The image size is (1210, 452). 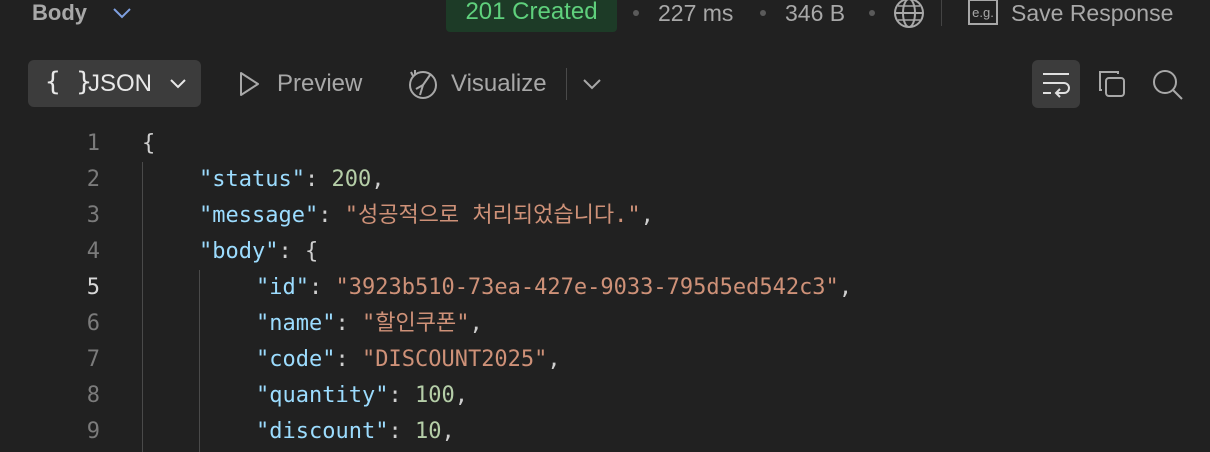 What do you see at coordinates (93, 251) in the screenshot?
I see `line-number: 4` at bounding box center [93, 251].